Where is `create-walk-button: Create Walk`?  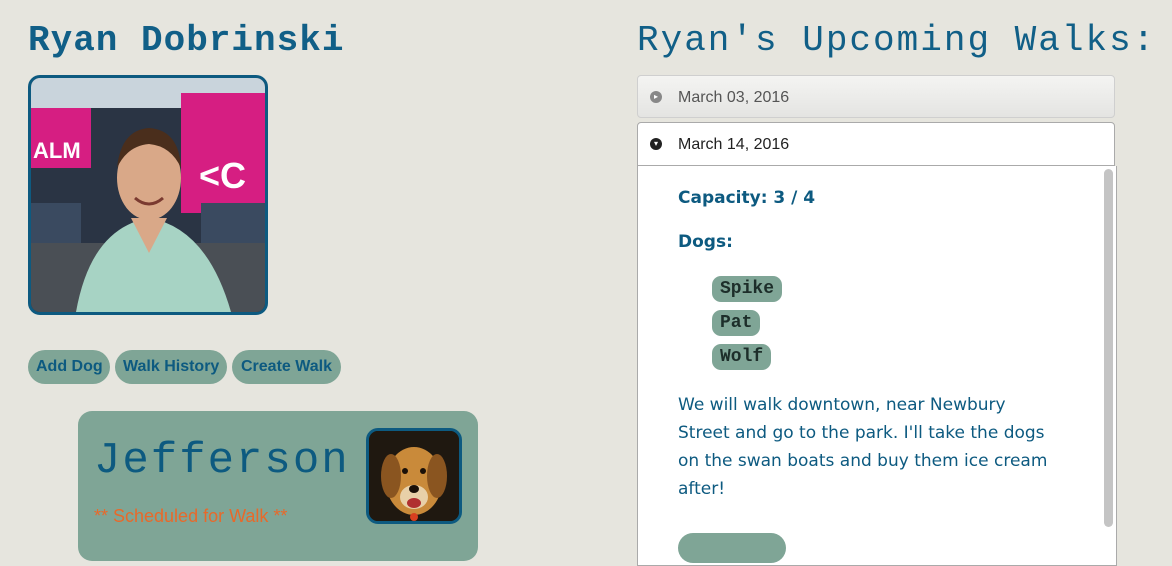 create-walk-button: Create Walk is located at coordinates (286, 367).